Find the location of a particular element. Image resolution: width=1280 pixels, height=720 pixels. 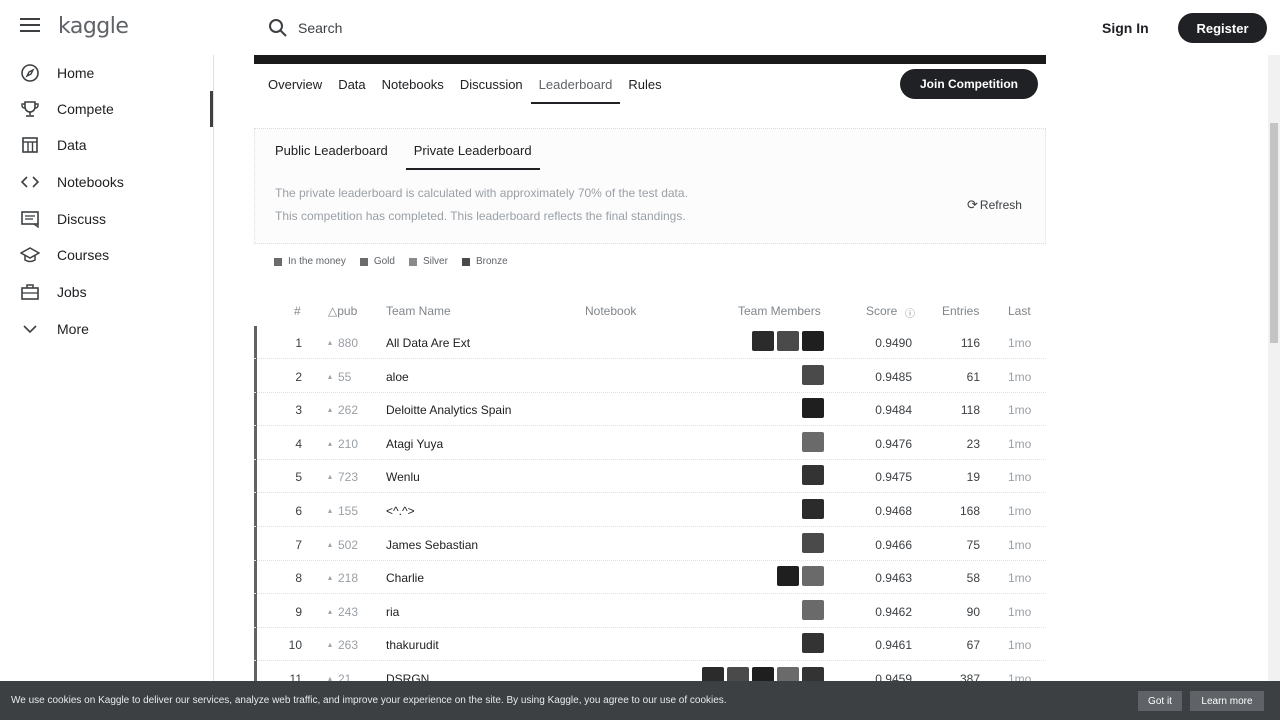

score-cell: 0.9475 is located at coordinates (893, 477).